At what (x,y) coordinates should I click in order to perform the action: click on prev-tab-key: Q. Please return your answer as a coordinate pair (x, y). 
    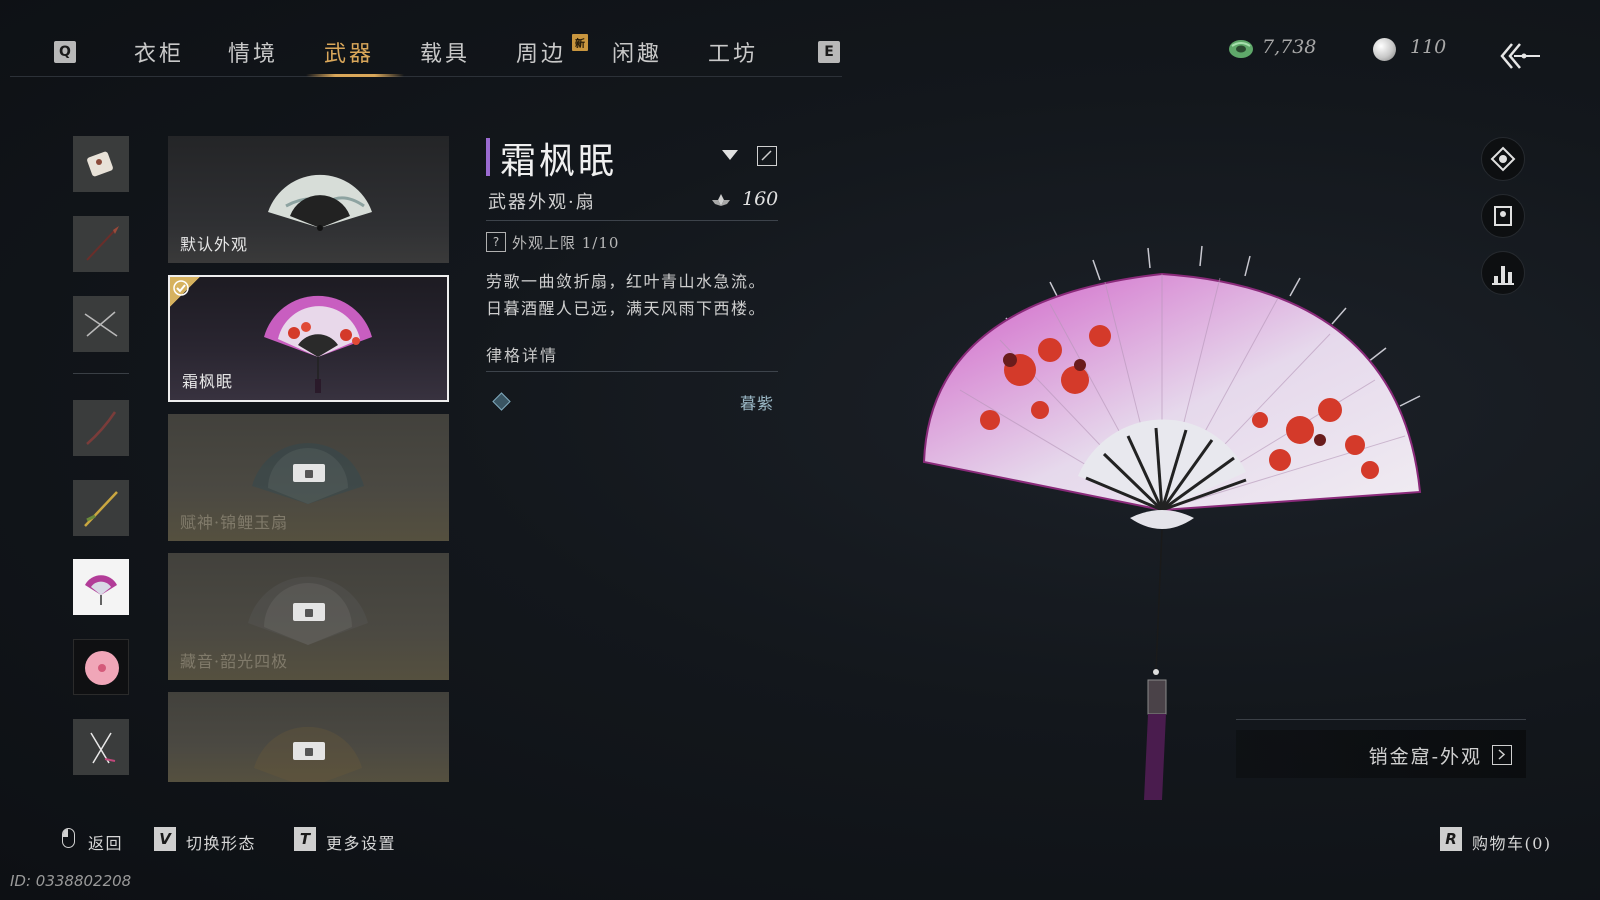
    Looking at the image, I should click on (65, 52).